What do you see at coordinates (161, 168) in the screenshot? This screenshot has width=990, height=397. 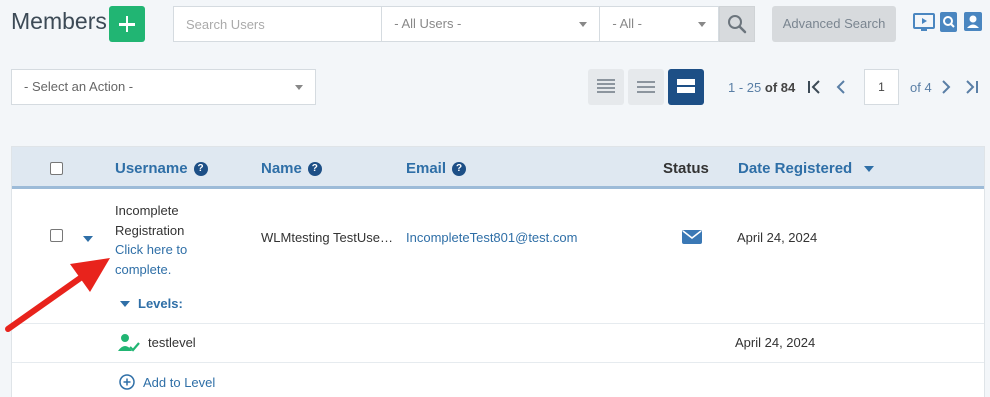 I see `header-username: Username ?` at bounding box center [161, 168].